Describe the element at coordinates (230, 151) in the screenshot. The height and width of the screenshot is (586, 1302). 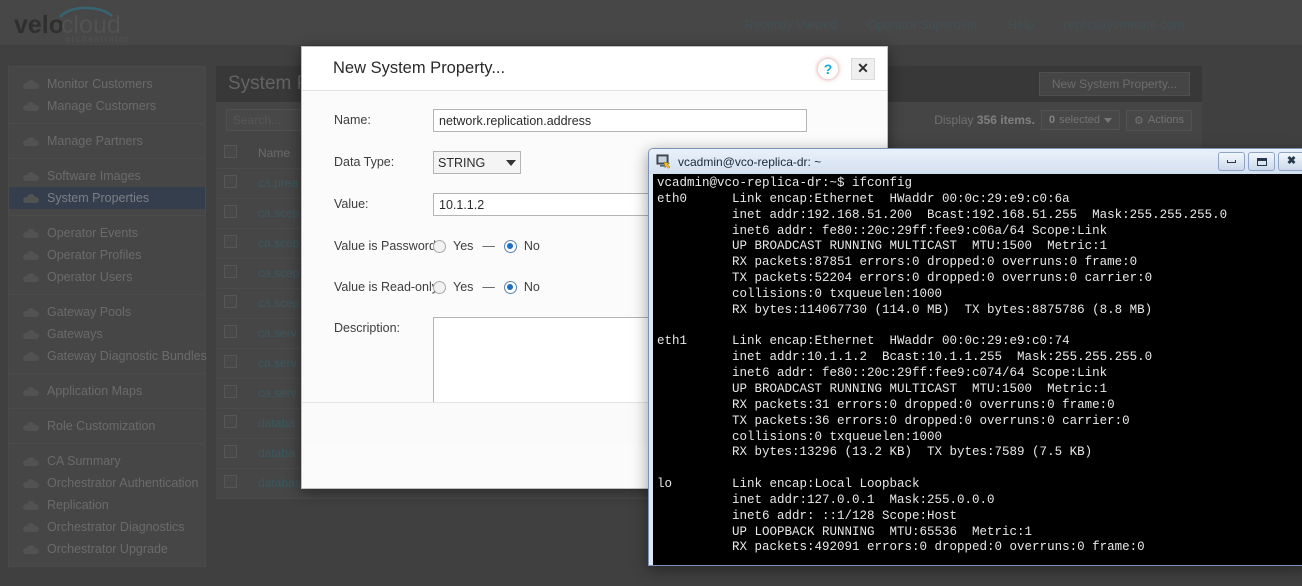
I see `select-all-checkbox` at that location.